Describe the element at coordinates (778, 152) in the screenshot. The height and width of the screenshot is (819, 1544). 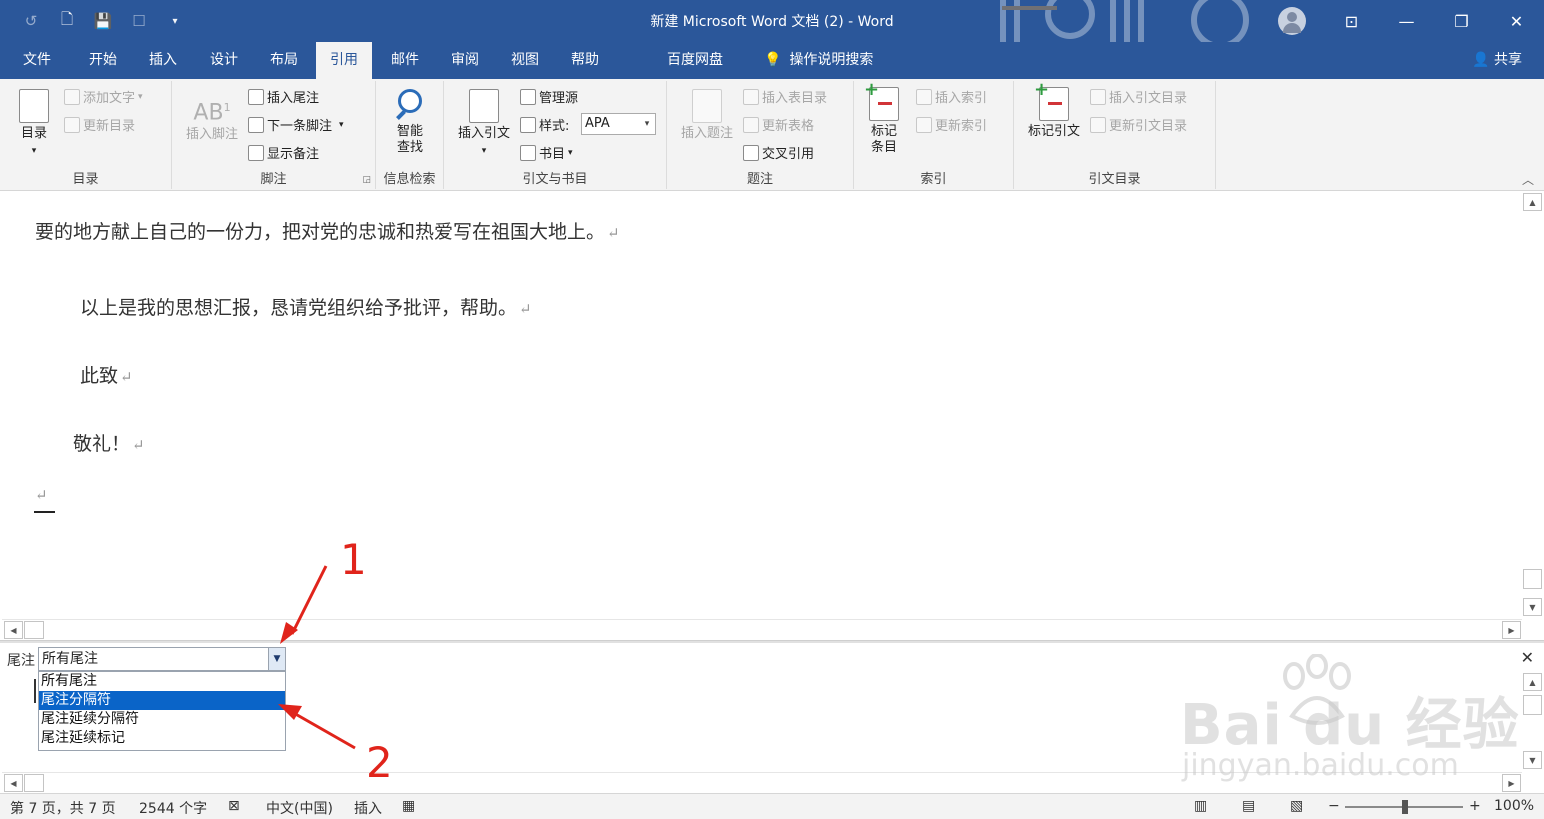
I see `cross-reference-button: 交叉引用` at that location.